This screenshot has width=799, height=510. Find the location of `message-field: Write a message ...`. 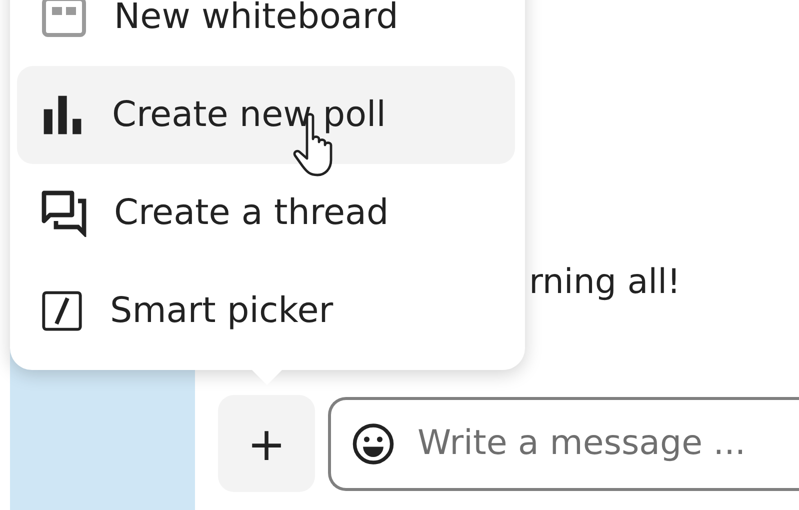

message-field: Write a message ... is located at coordinates (563, 443).